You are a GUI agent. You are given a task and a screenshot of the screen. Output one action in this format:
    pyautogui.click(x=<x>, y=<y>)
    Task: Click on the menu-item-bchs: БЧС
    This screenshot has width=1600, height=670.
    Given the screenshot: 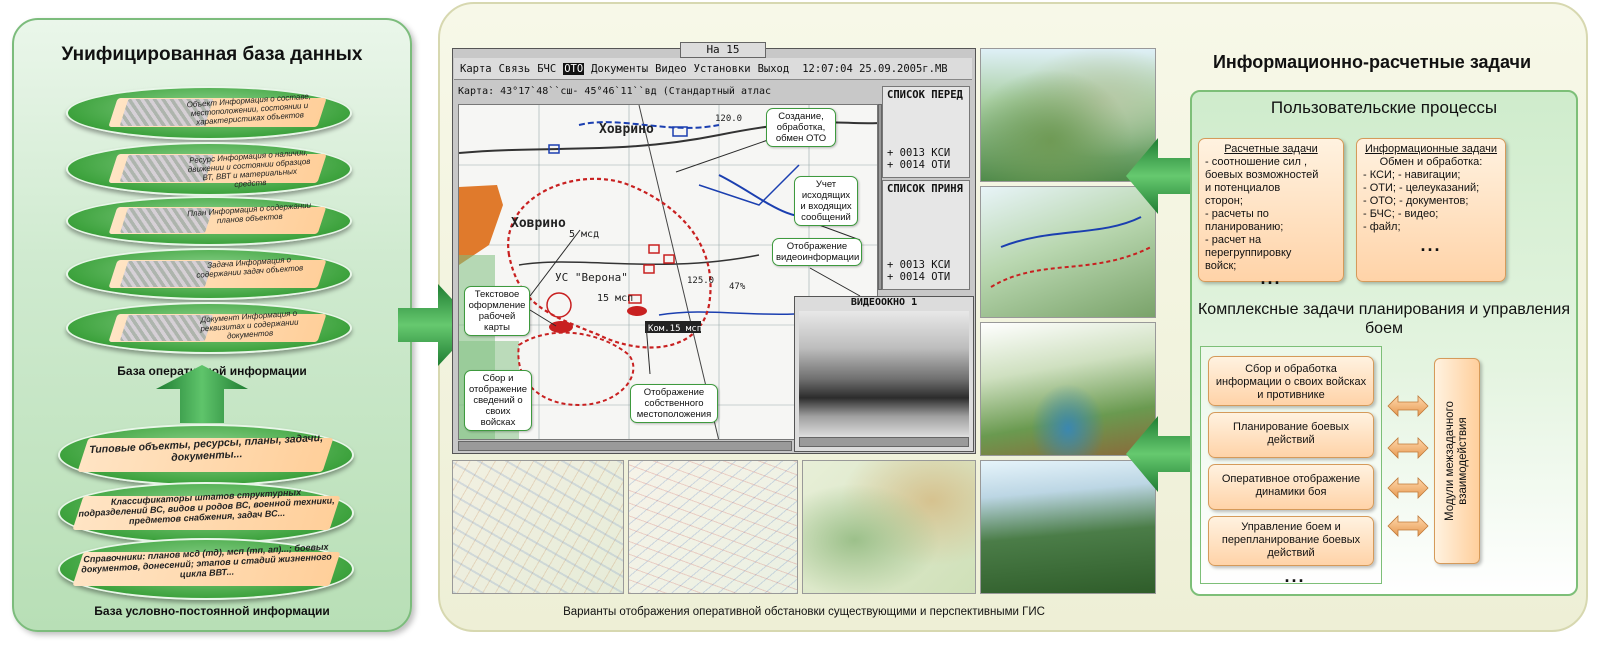 What is the action you would take?
    pyautogui.click(x=546, y=69)
    